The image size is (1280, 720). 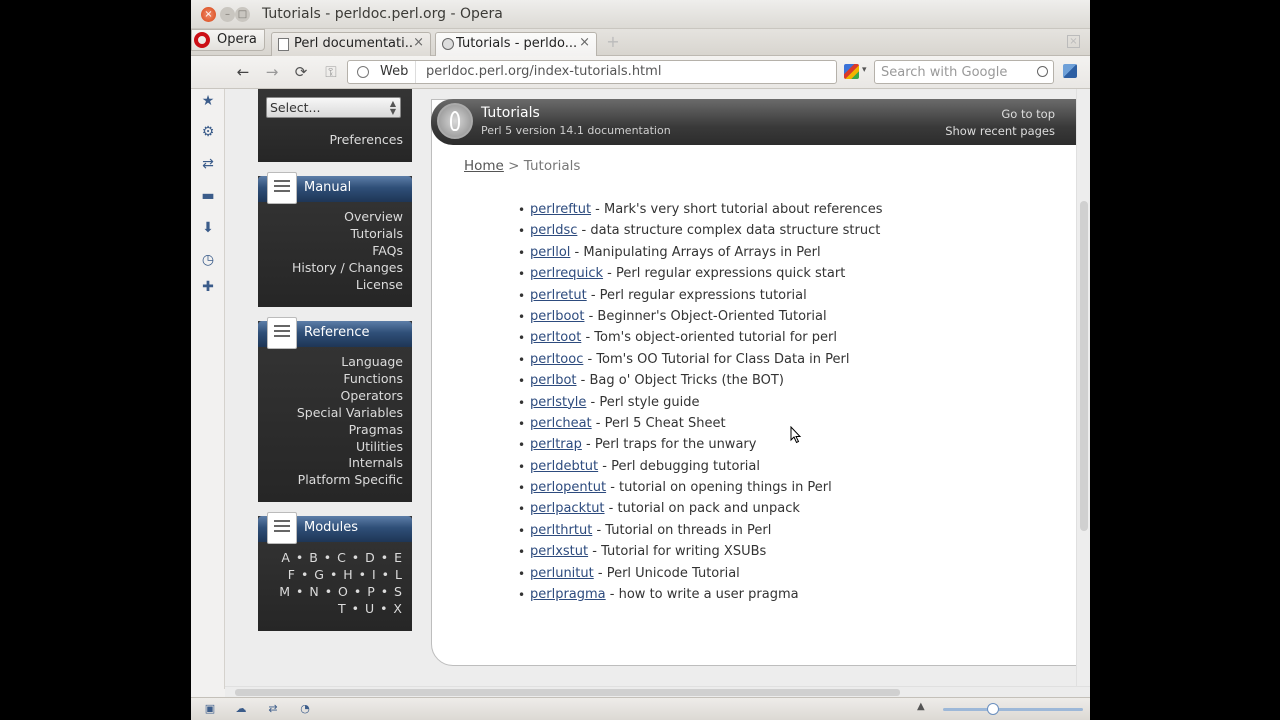 What do you see at coordinates (350, 447) in the screenshot?
I see `nav-link-utilities: Utilities` at bounding box center [350, 447].